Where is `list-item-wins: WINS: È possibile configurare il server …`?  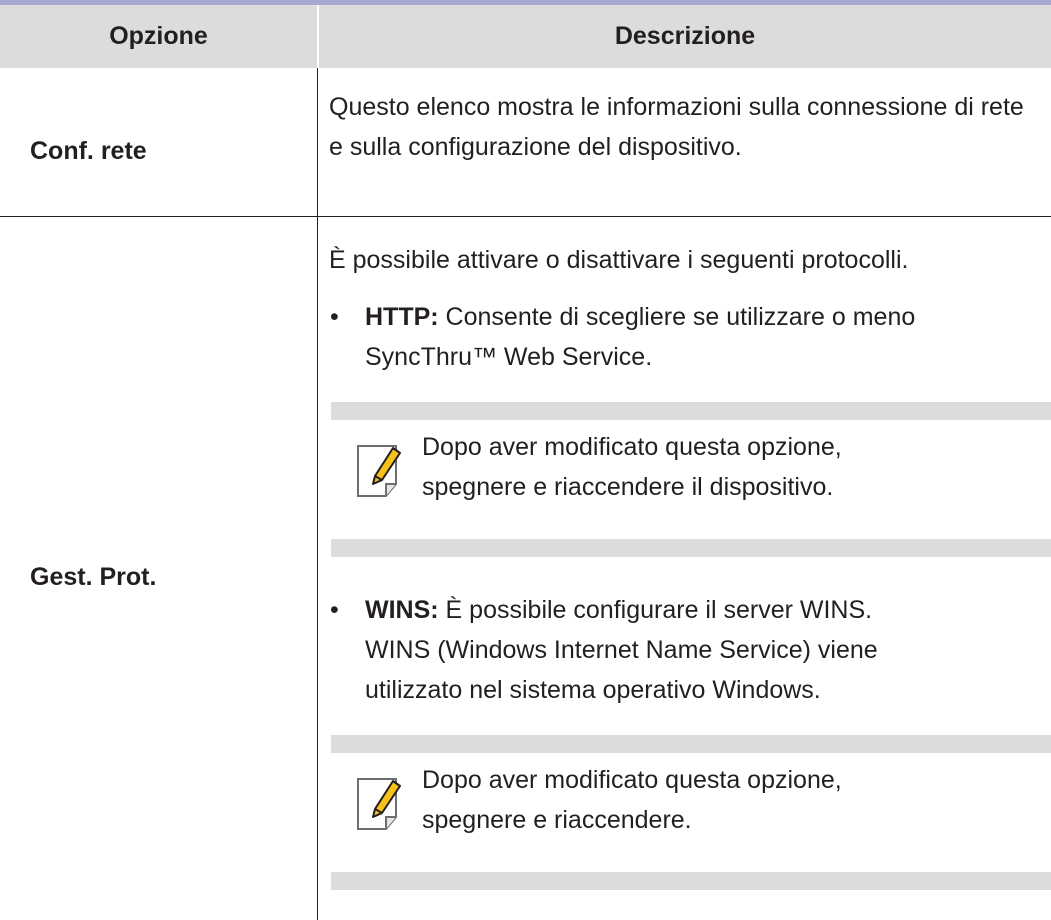
list-item-wins: WINS: È possibile configurare il server … is located at coordinates (618, 610).